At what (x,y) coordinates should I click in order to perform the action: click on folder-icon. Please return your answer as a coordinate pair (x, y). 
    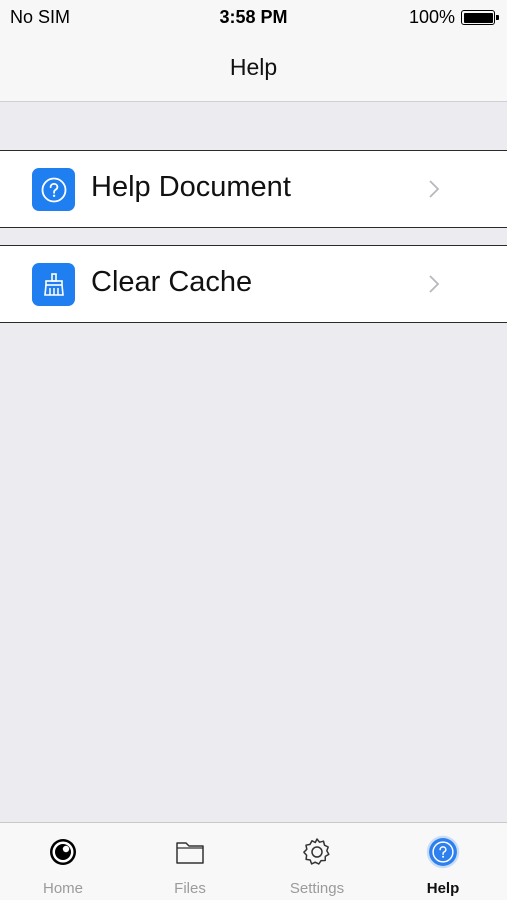
    Looking at the image, I should click on (190, 852).